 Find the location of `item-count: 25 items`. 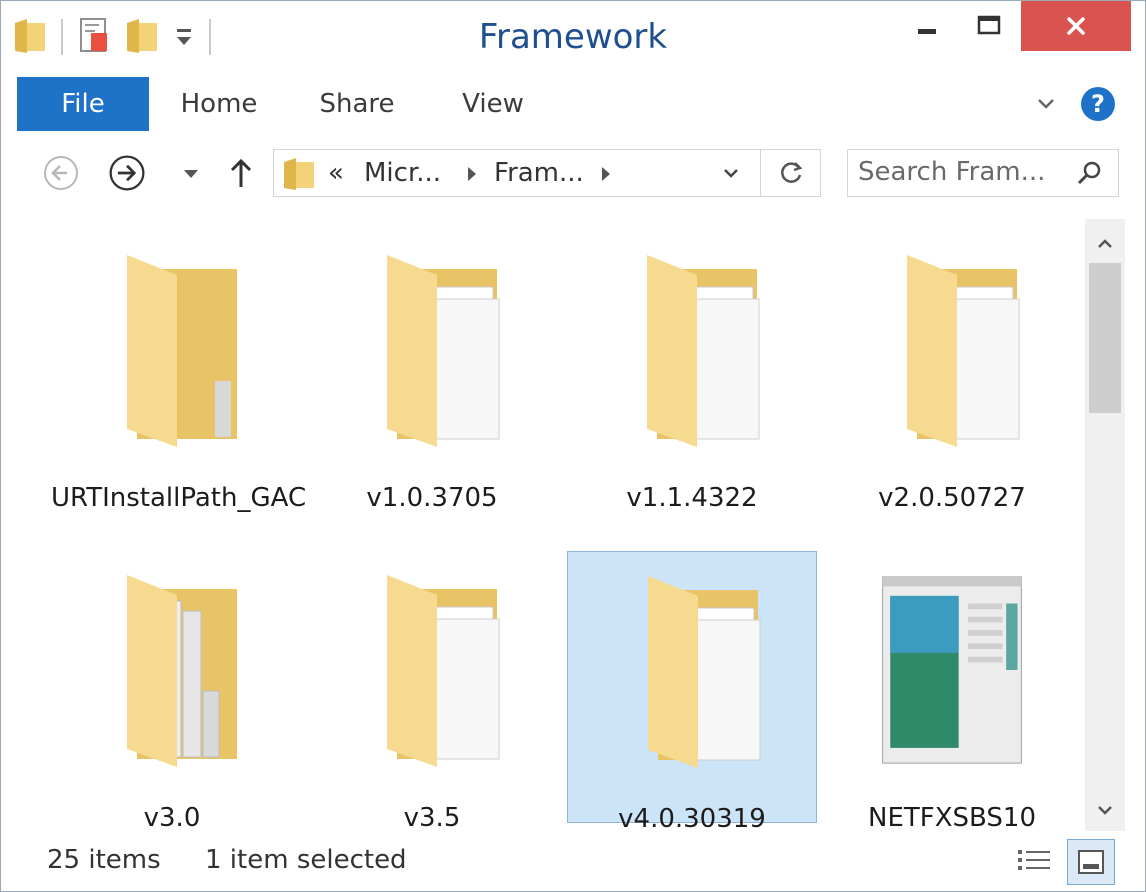

item-count: 25 items is located at coordinates (104, 860).